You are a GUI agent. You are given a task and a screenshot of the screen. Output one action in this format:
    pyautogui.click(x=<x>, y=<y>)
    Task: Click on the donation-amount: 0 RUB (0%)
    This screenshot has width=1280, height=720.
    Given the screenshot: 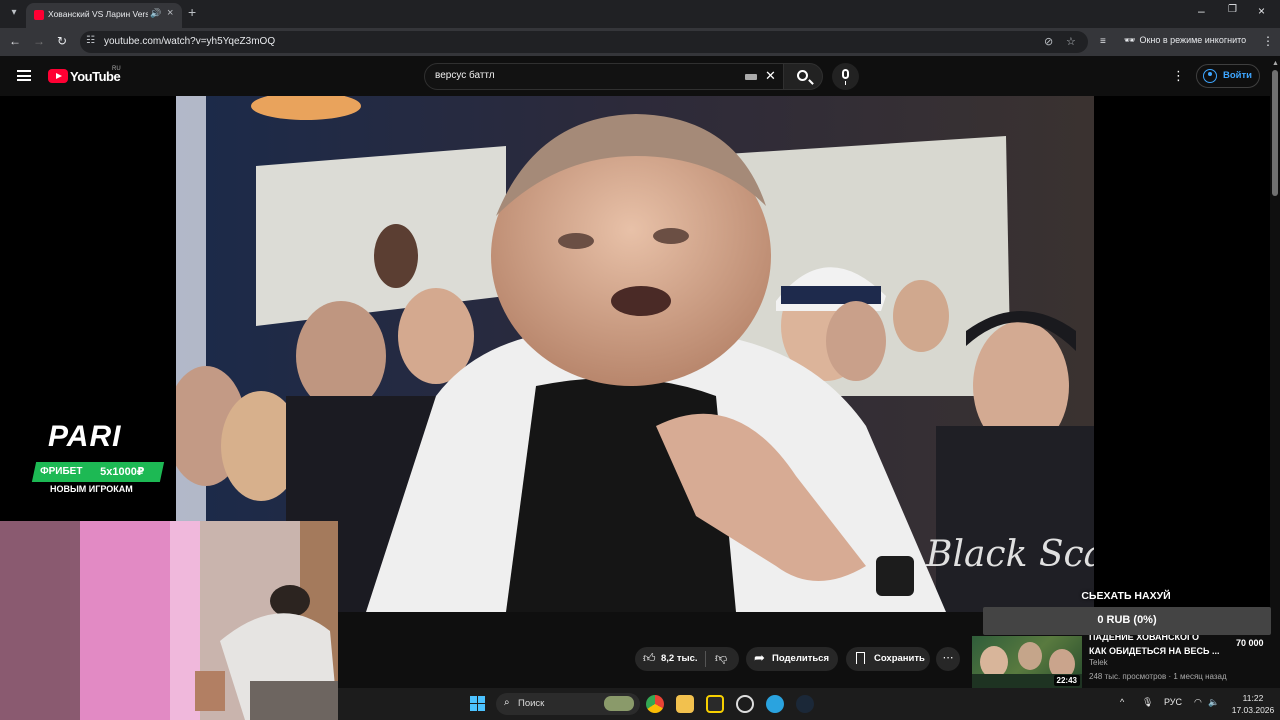 What is the action you would take?
    pyautogui.click(x=1127, y=620)
    